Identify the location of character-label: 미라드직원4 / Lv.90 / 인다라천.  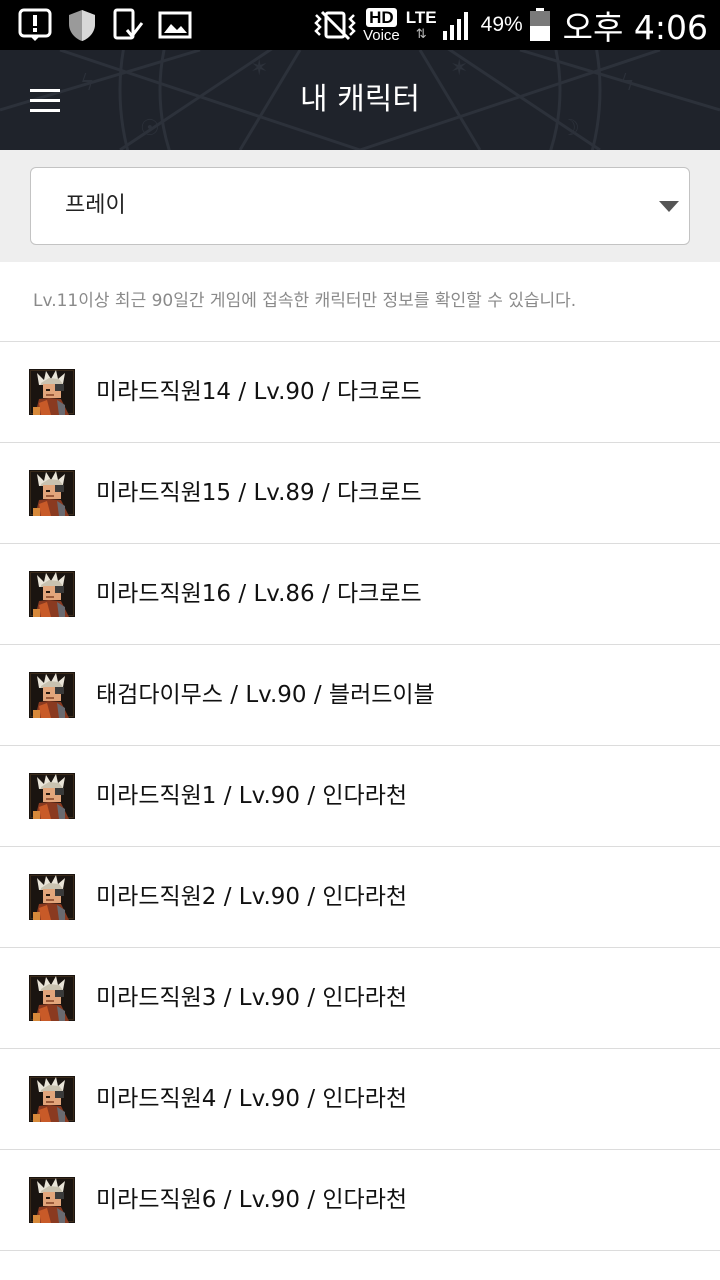
(252, 1099).